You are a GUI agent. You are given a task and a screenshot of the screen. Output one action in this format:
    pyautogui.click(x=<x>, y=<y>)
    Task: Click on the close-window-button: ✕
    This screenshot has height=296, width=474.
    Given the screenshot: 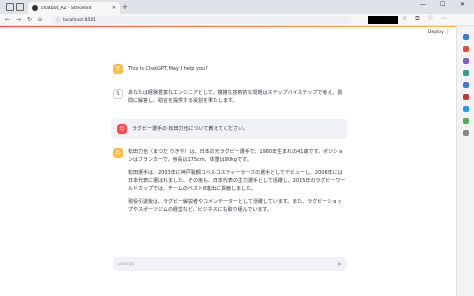 What is the action you would take?
    pyautogui.click(x=462, y=4)
    